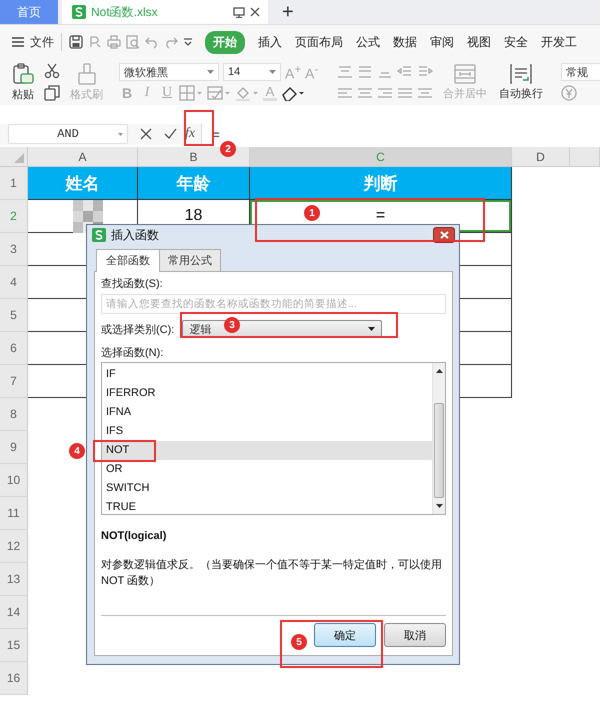  Describe the element at coordinates (405, 71) in the screenshot. I see `decrease-indent-icon` at that location.